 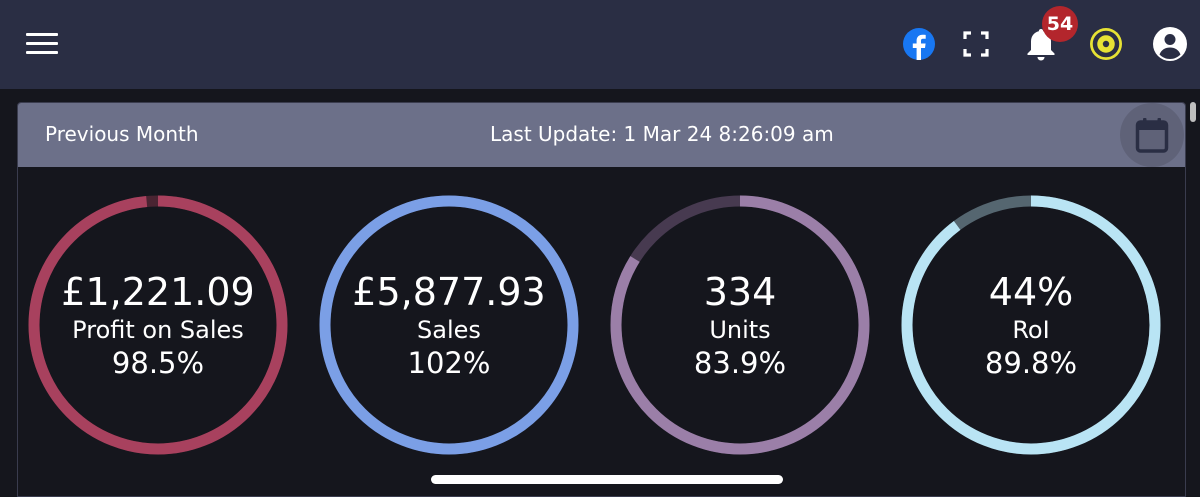 I want to click on gauge-percentage: 83.9%, so click(x=740, y=363).